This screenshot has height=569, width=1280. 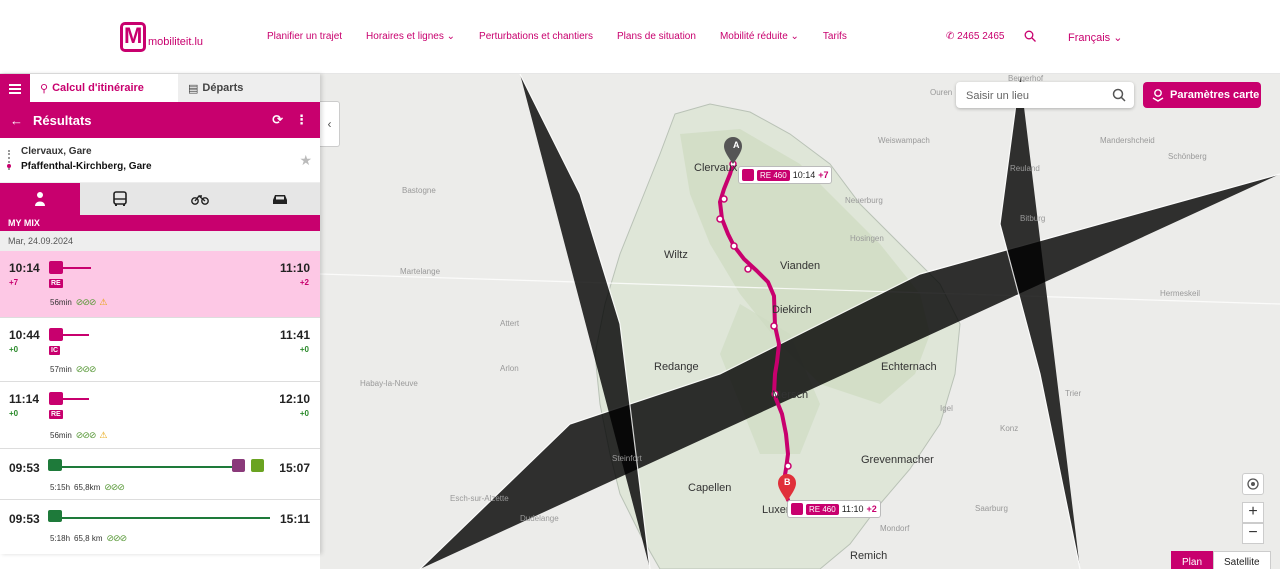 What do you see at coordinates (991, 508) in the screenshot?
I see `place-saarburg: Saarburg` at bounding box center [991, 508].